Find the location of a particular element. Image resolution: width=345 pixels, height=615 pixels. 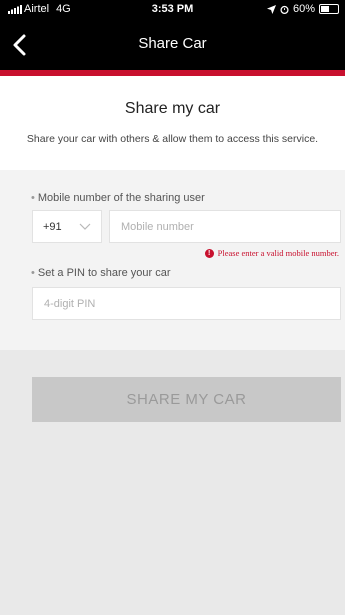

battery-icon is located at coordinates (329, 9).